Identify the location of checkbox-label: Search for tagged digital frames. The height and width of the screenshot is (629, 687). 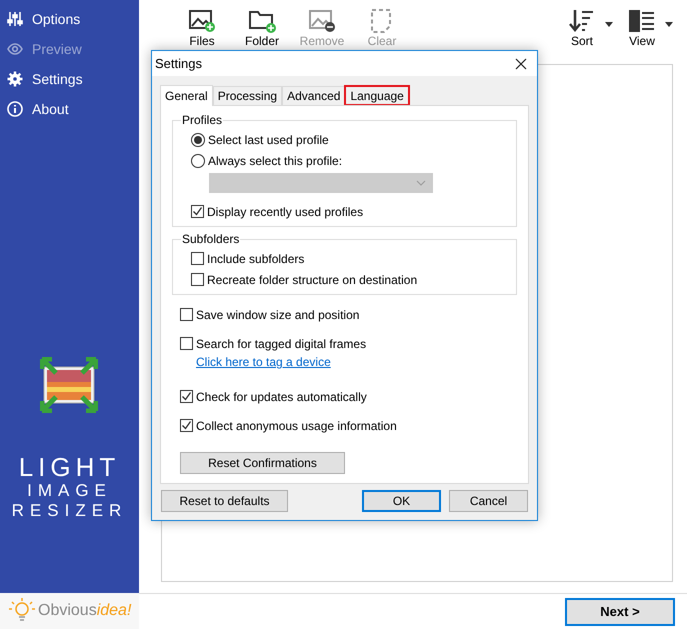
(281, 344).